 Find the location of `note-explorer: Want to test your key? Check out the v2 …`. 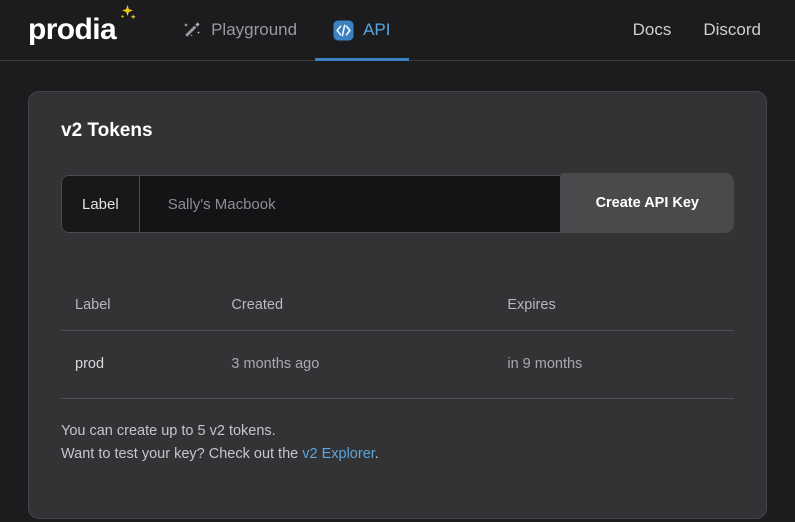

note-explorer: Want to test your key? Check out the v2 … is located at coordinates (397, 454).